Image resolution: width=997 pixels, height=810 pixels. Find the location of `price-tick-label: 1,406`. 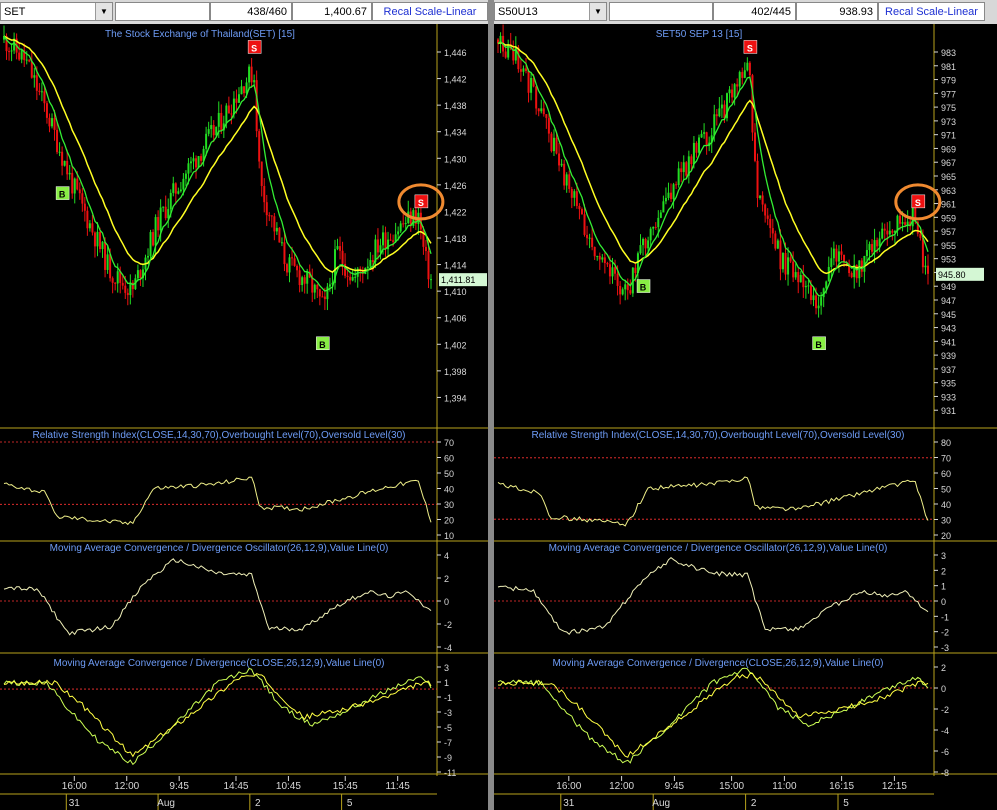

price-tick-label: 1,406 is located at coordinates (455, 319).